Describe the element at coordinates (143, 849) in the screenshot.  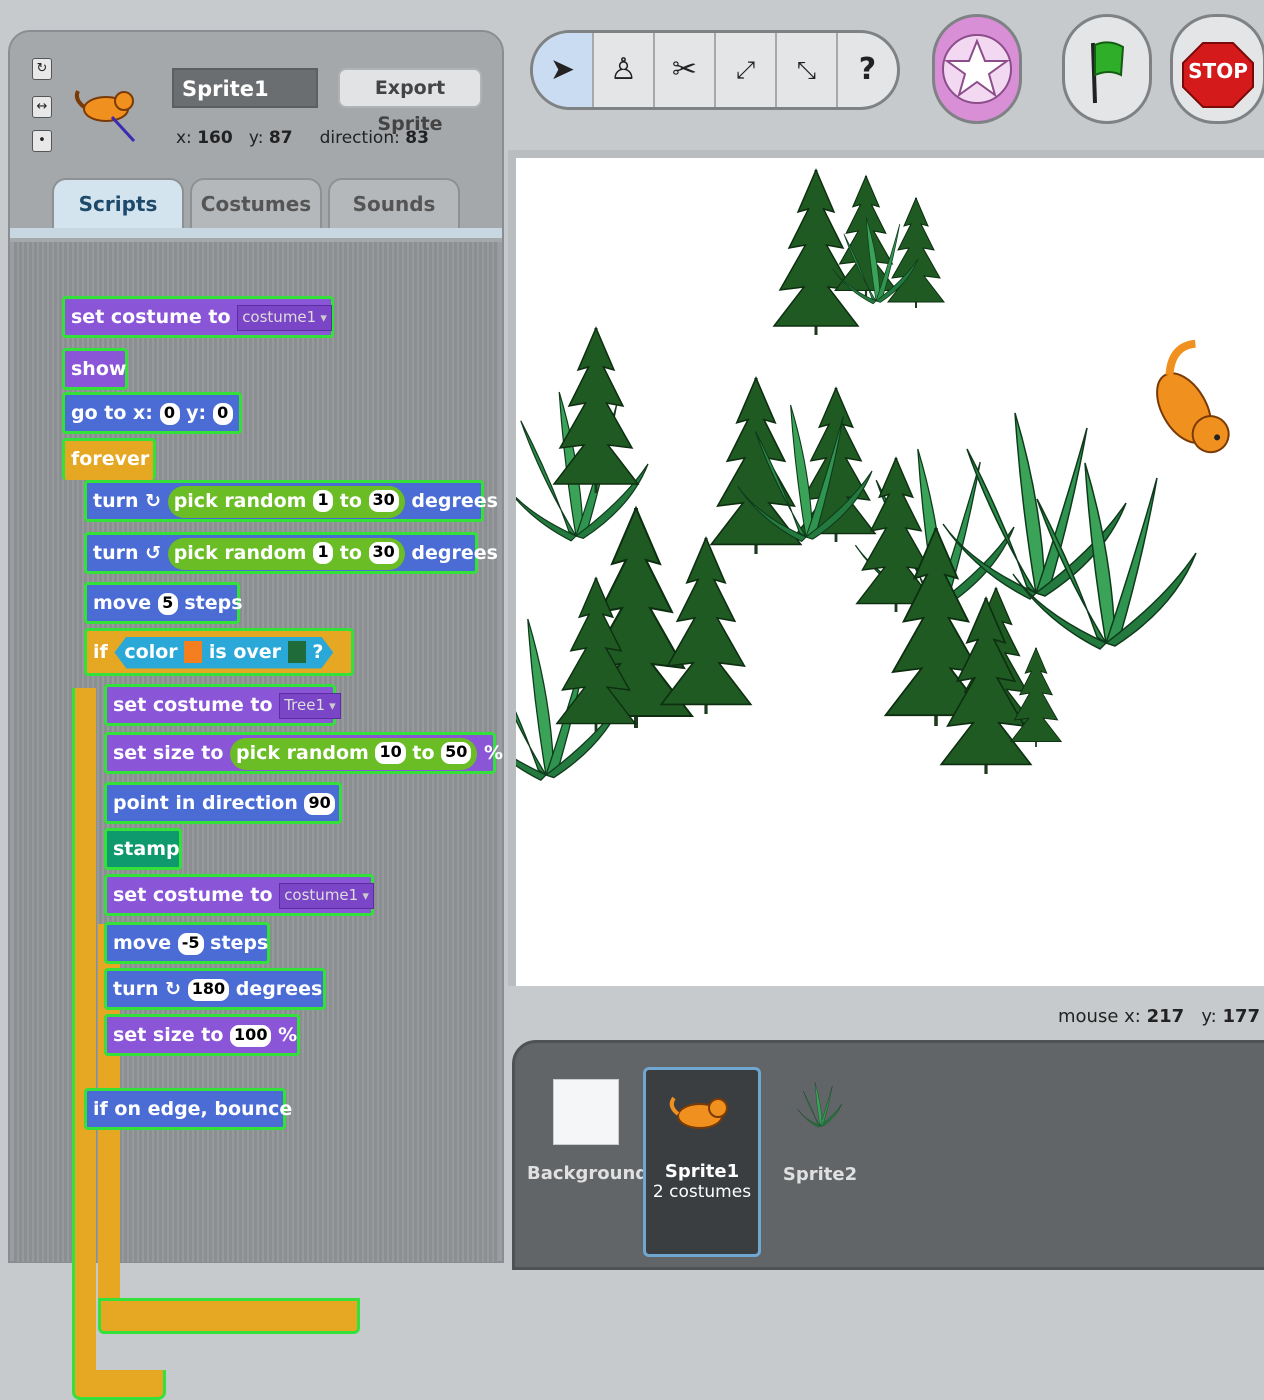
I see `stamp-block: stamp` at that location.